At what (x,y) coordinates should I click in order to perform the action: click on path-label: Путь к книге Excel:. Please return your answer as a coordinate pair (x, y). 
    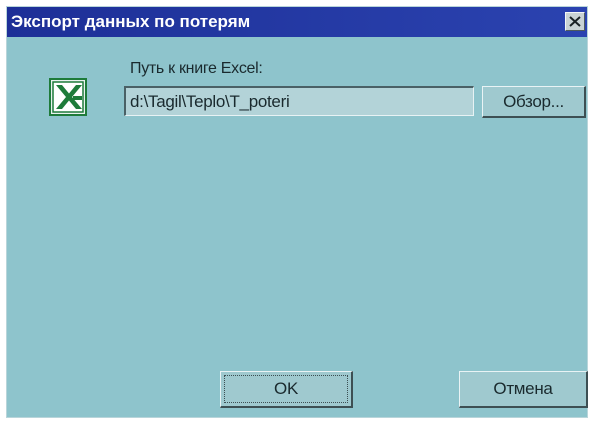
    Looking at the image, I should click on (196, 68).